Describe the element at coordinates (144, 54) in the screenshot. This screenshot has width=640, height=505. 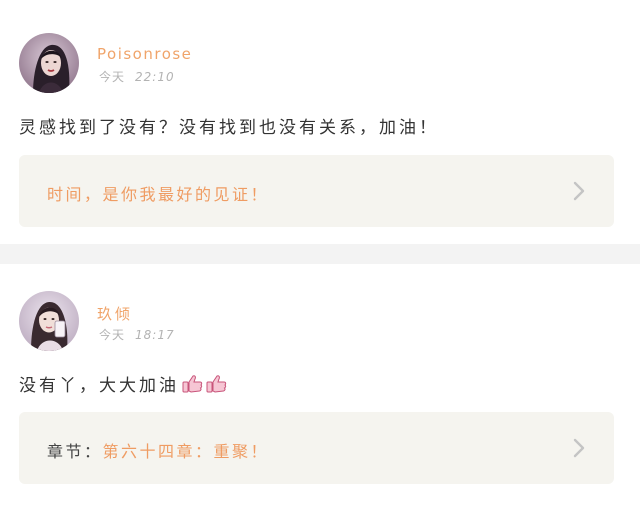
I see `username: Poisonrose` at that location.